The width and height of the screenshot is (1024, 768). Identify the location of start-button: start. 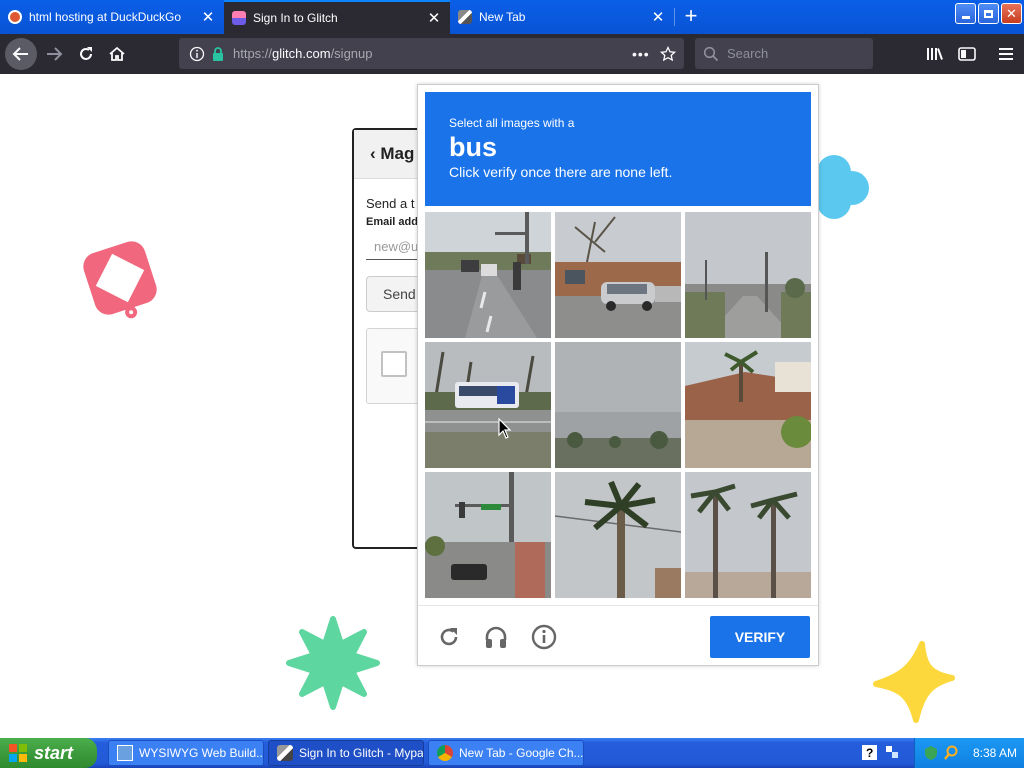
(48, 753).